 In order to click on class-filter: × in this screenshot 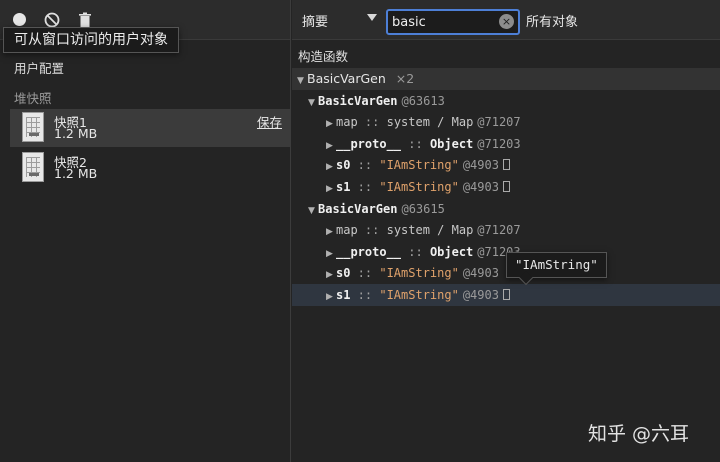, I will do `click(453, 22)`.